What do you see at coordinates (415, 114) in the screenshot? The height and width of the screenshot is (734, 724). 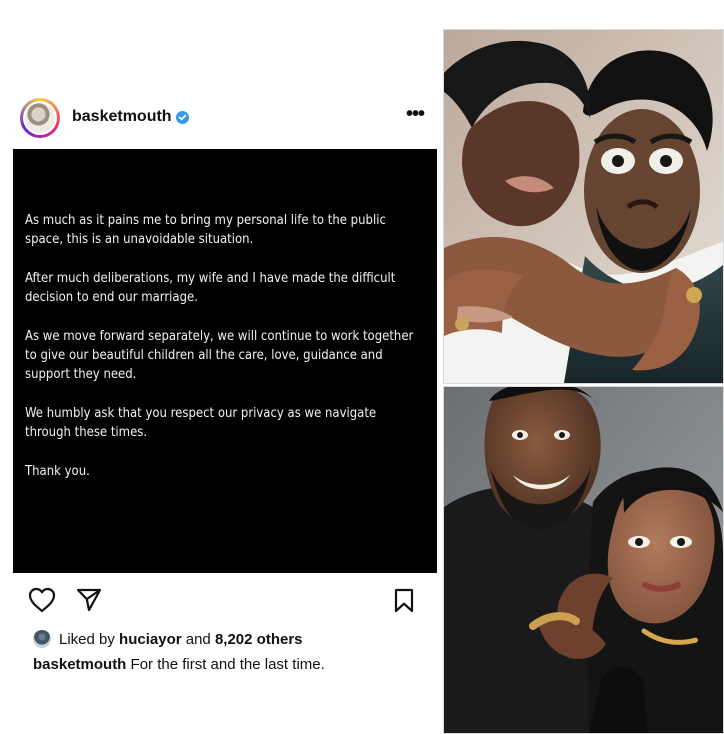 I see `more-options-icon: •••` at bounding box center [415, 114].